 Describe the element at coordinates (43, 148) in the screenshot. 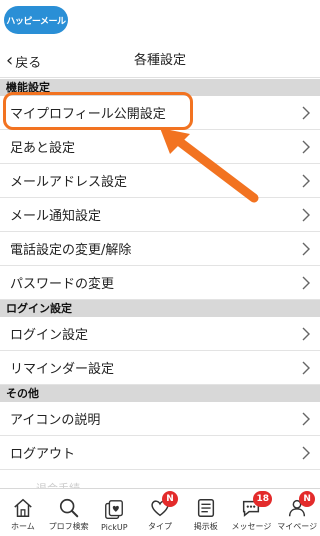

I see `settings-item-label: 足あと設定` at that location.